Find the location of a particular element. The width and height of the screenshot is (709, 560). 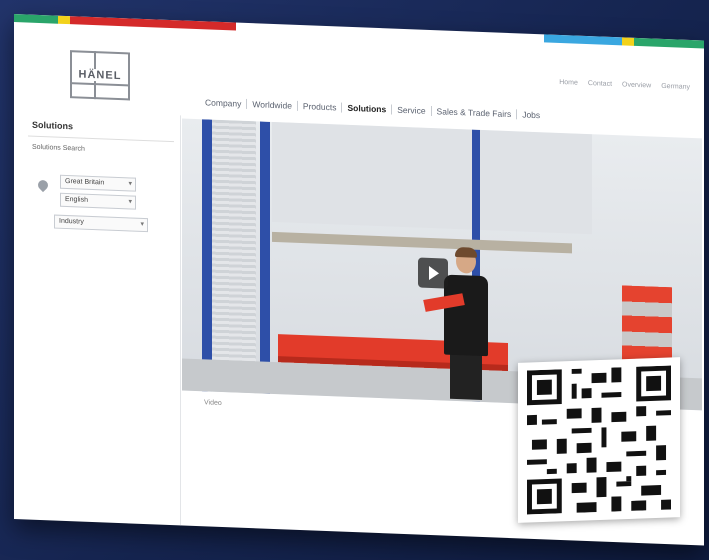

nav-item-solutions: Solutions is located at coordinates (366, 108).